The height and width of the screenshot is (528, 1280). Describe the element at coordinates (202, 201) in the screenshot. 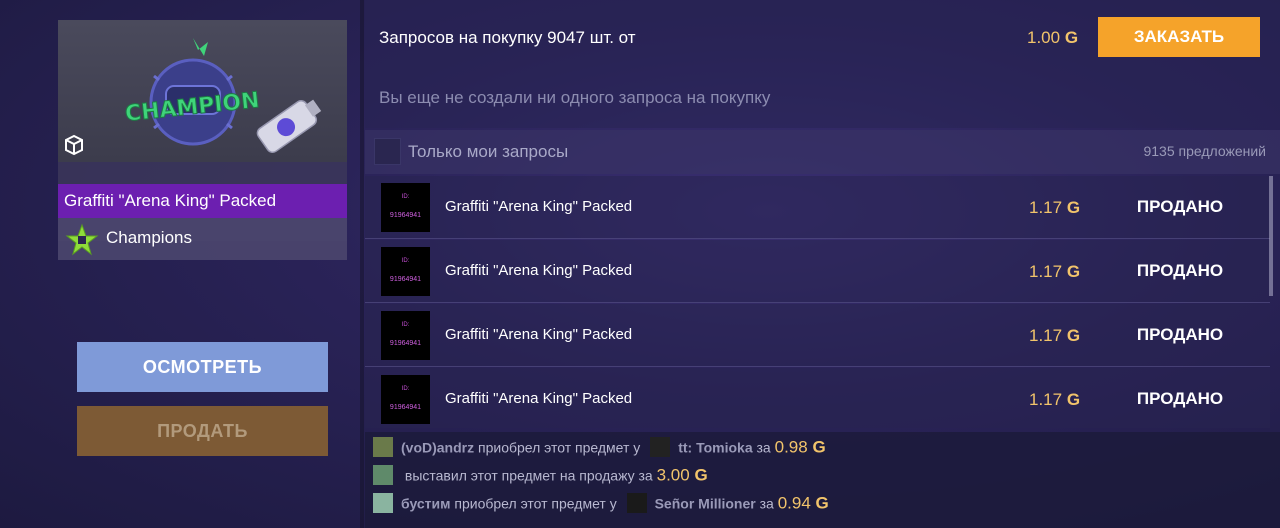

I see `item-name: Graffiti "Arena King" Packed` at that location.